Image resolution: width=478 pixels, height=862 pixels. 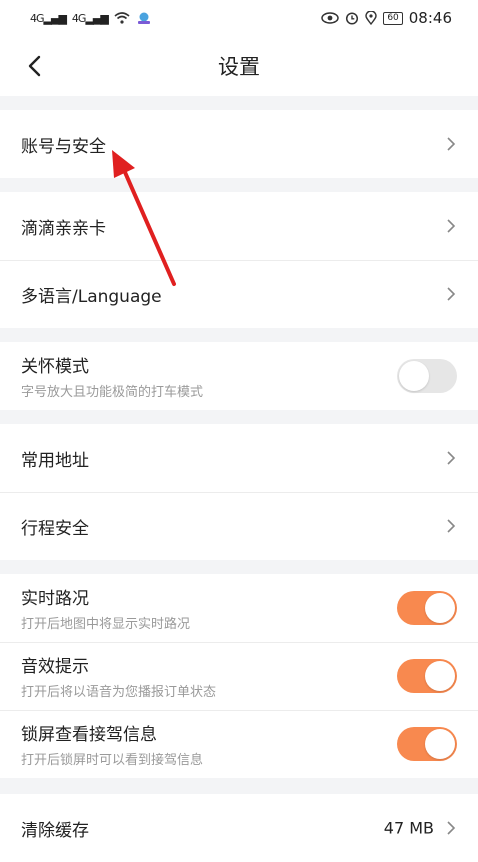 I want to click on battery-icon: 60, so click(x=393, y=18).